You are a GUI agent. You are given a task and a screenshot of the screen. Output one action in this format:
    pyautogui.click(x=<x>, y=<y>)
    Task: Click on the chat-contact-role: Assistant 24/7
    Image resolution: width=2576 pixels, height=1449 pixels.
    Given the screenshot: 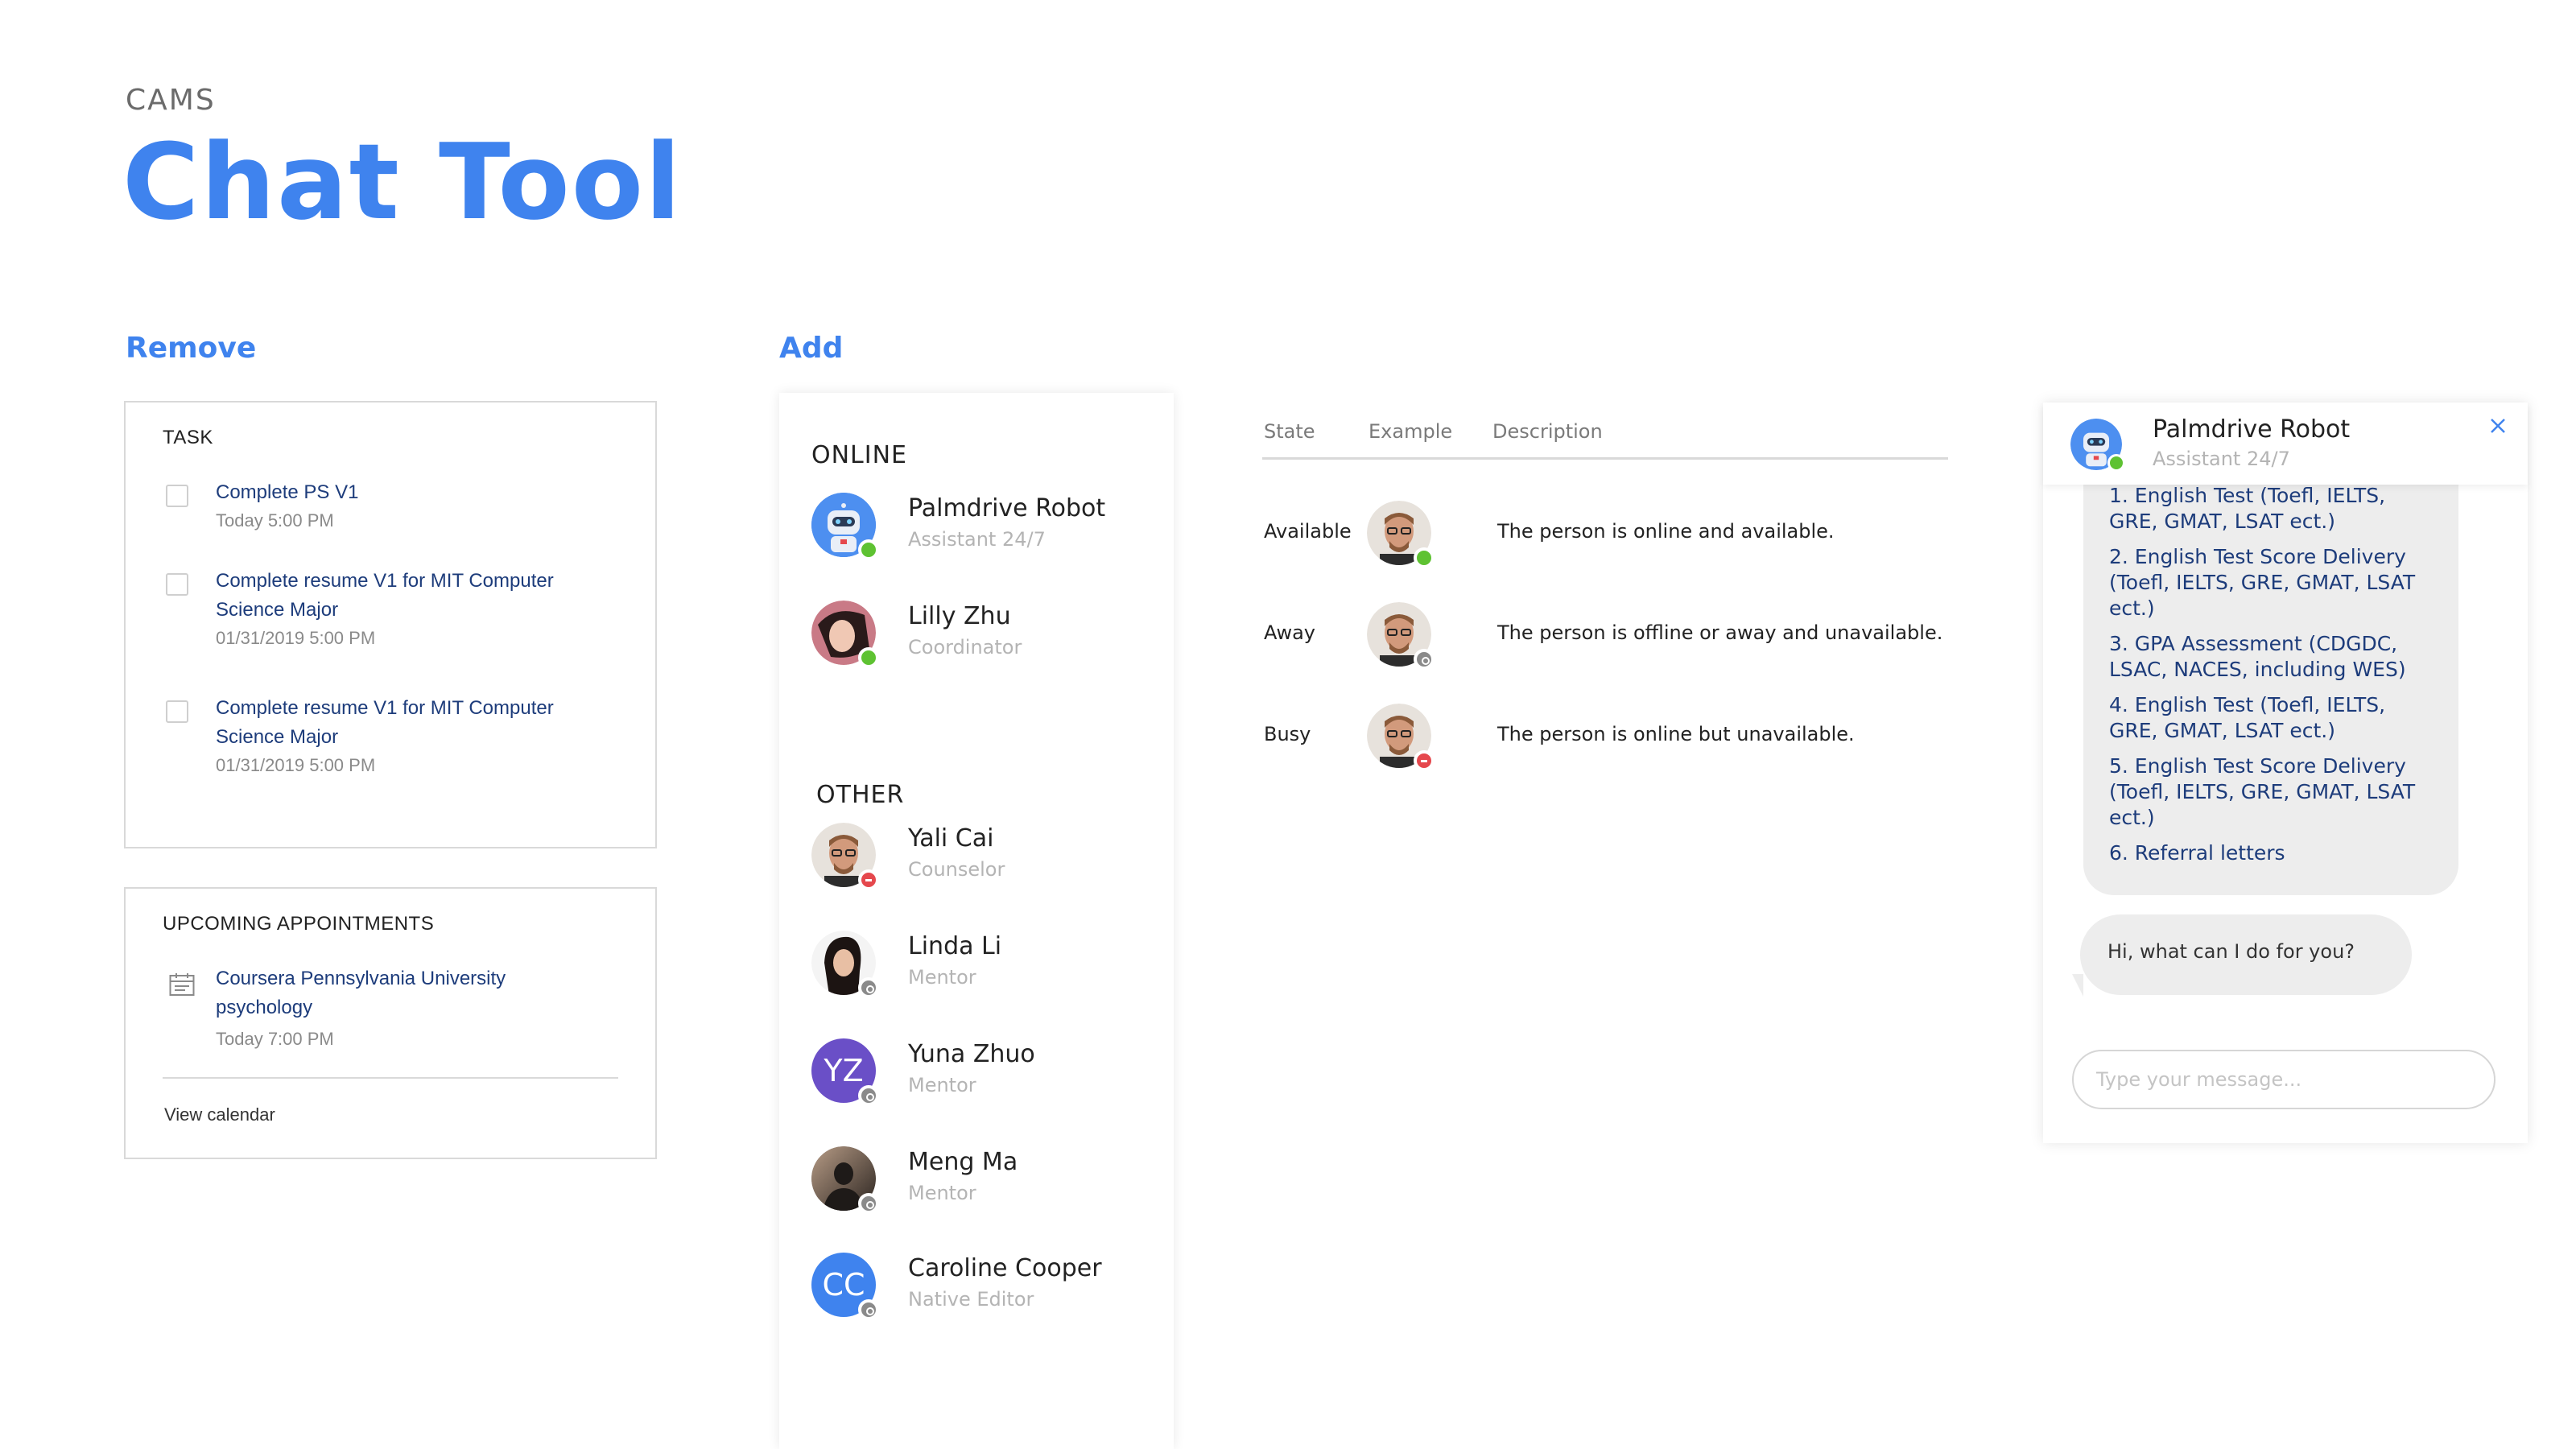 What is the action you would take?
    pyautogui.click(x=2221, y=459)
    